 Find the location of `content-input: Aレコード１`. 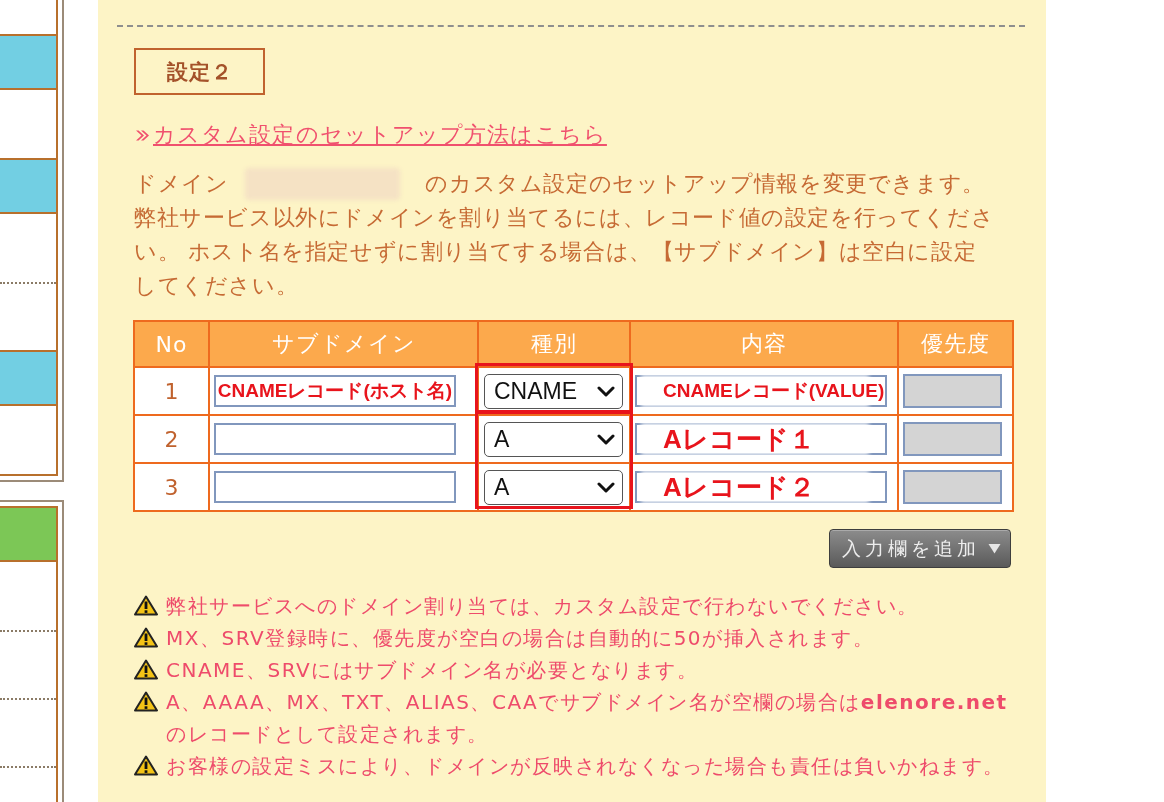

content-input: Aレコード１ is located at coordinates (761, 439).